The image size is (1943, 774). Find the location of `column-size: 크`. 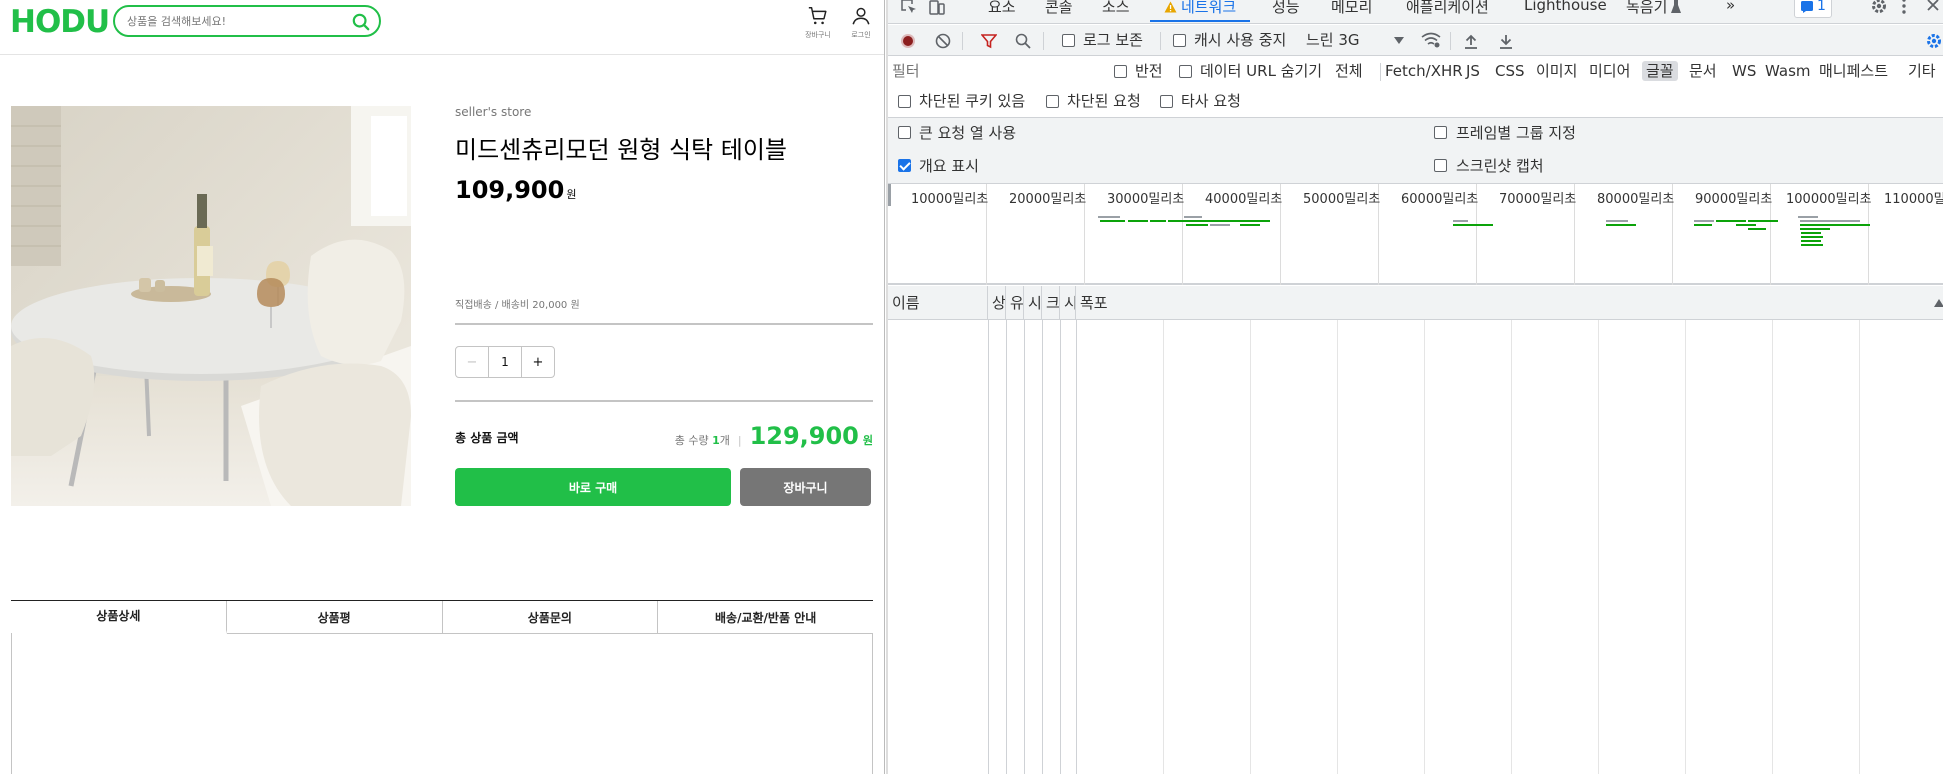

column-size: 크 is located at coordinates (1051, 303).